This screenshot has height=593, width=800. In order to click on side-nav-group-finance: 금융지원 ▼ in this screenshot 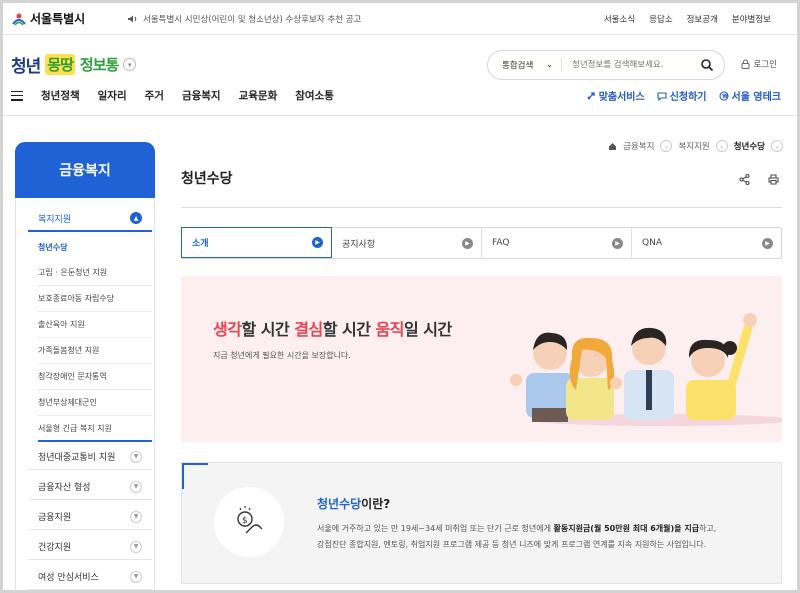, I will do `click(90, 517)`.